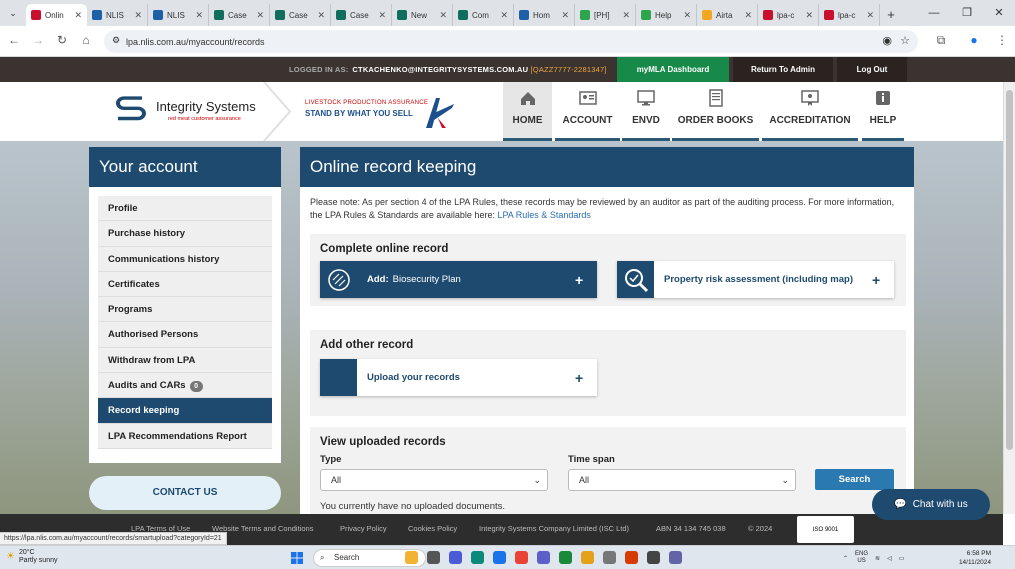 Image resolution: width=1015 pixels, height=569 pixels. What do you see at coordinates (432, 528) in the screenshot?
I see `footer-link: Cookies Policy` at bounding box center [432, 528].